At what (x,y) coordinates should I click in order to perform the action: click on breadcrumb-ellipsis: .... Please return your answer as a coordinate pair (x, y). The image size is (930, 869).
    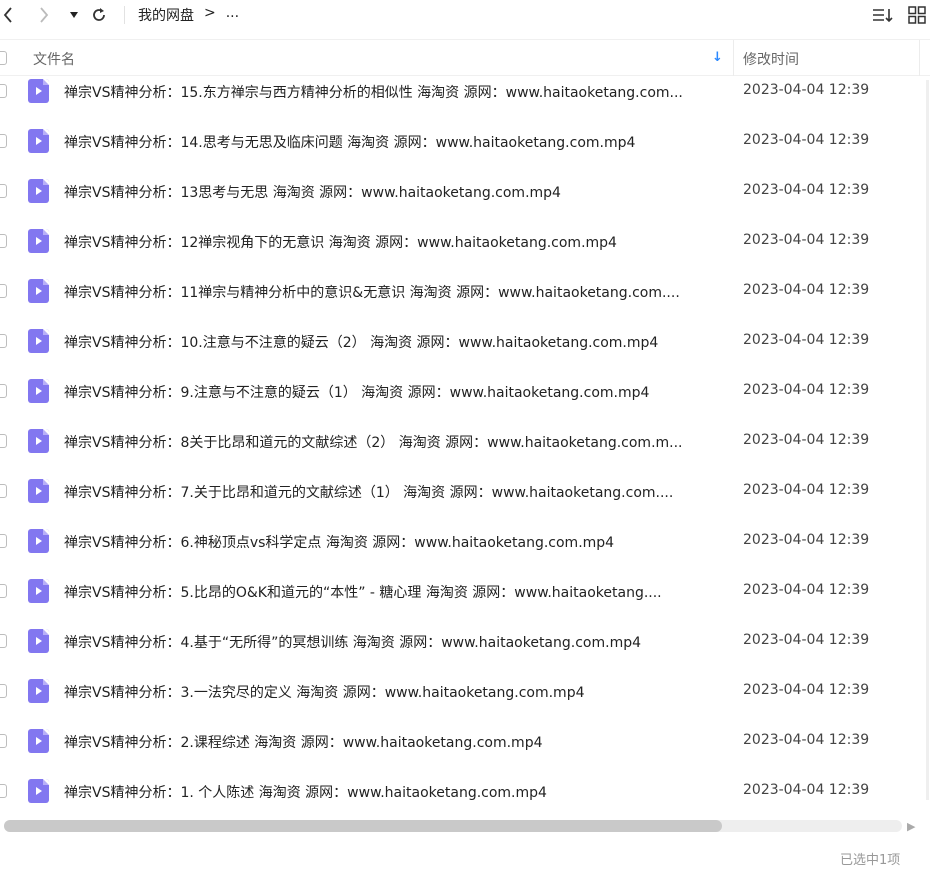
    Looking at the image, I should click on (232, 15).